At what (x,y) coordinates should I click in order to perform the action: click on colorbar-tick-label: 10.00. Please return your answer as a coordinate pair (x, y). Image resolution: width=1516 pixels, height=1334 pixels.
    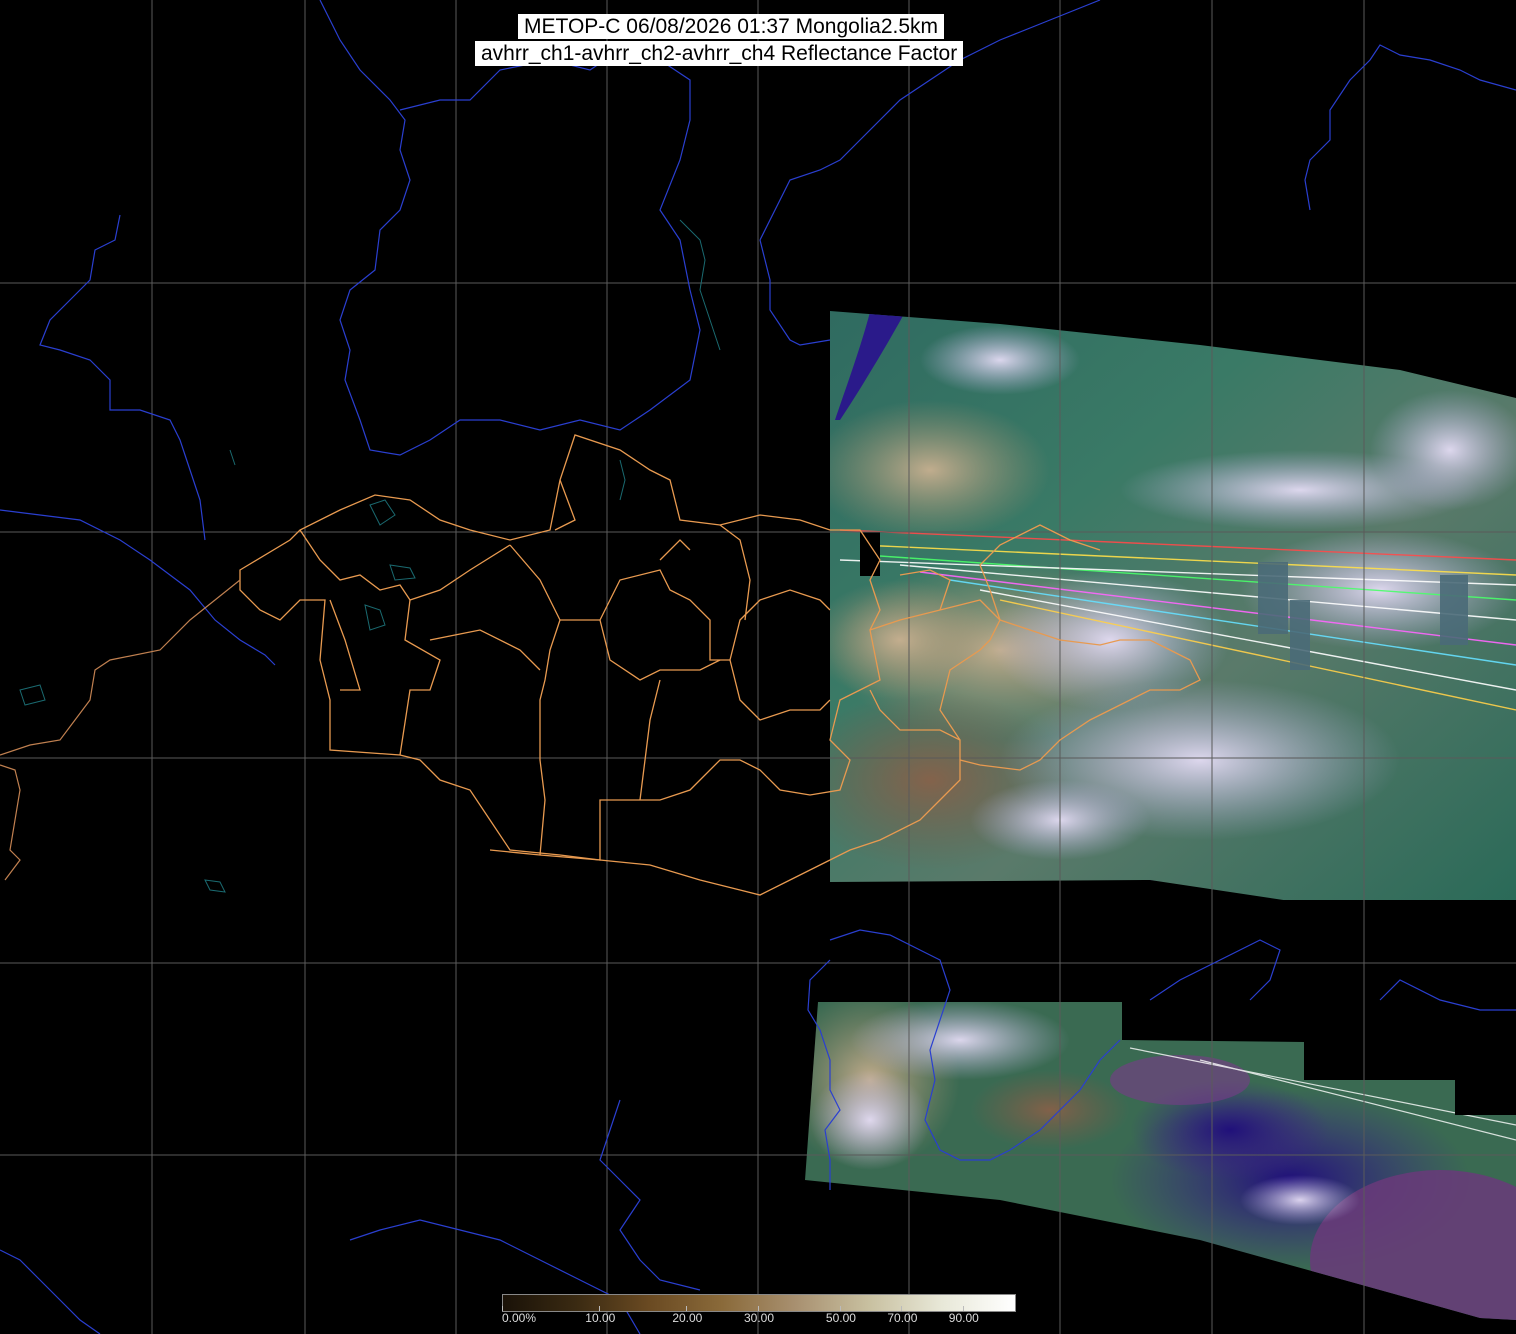
    Looking at the image, I should click on (600, 1318).